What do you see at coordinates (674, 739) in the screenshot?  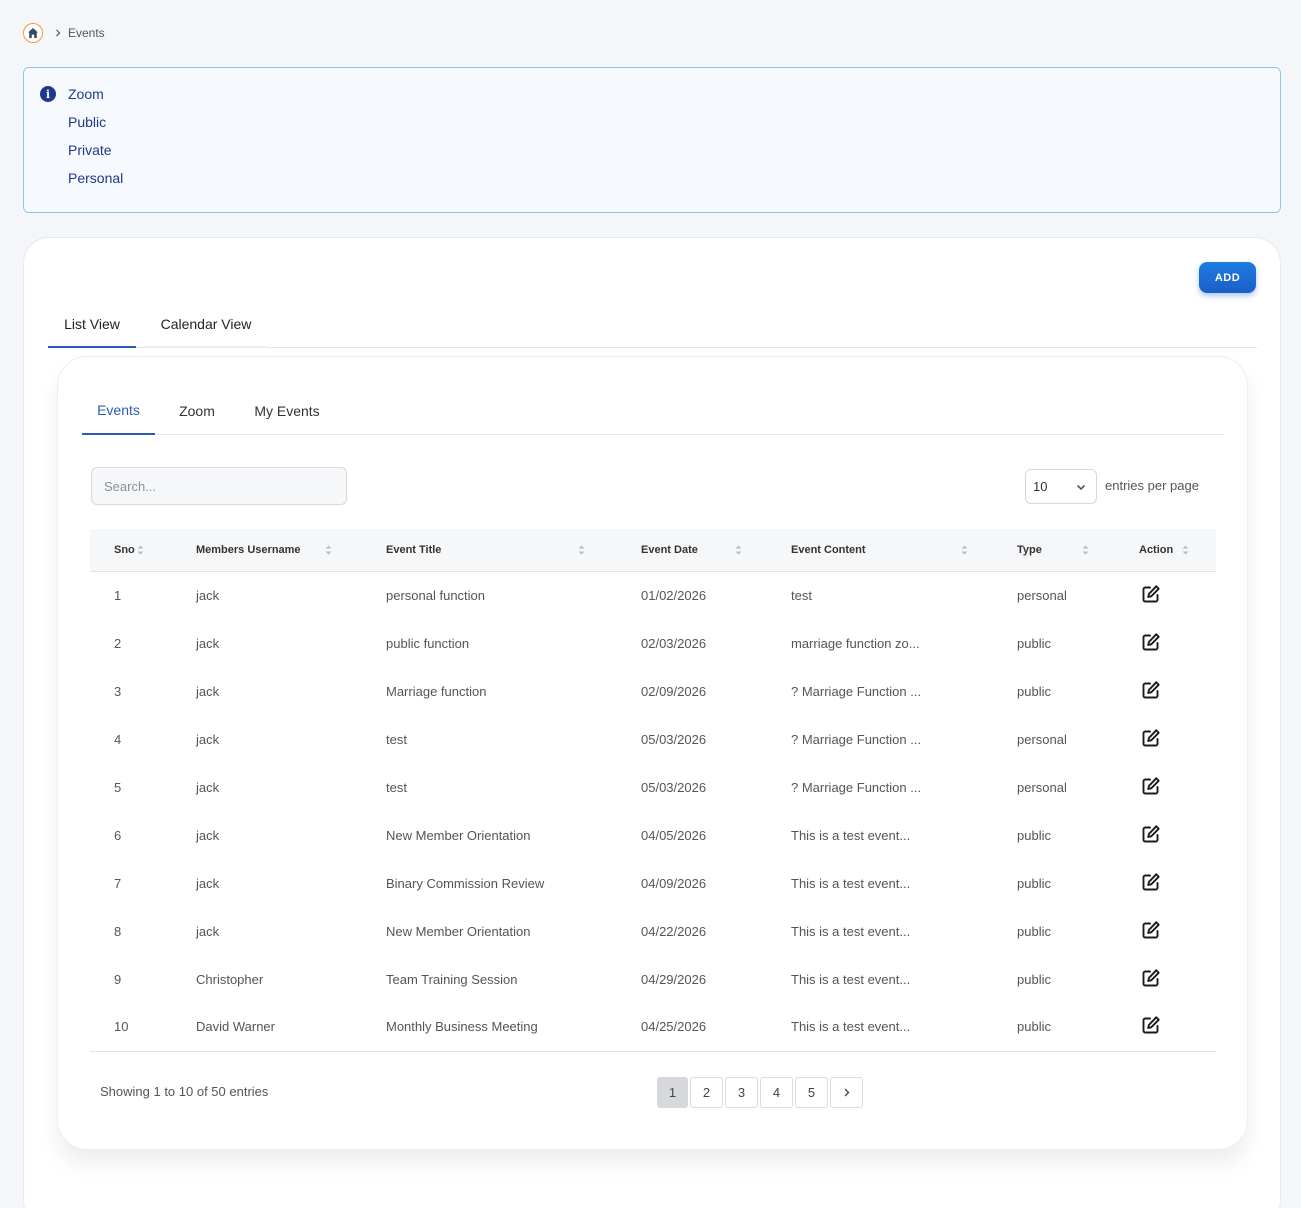 I see `cell-event-date: 05/03/2026` at bounding box center [674, 739].